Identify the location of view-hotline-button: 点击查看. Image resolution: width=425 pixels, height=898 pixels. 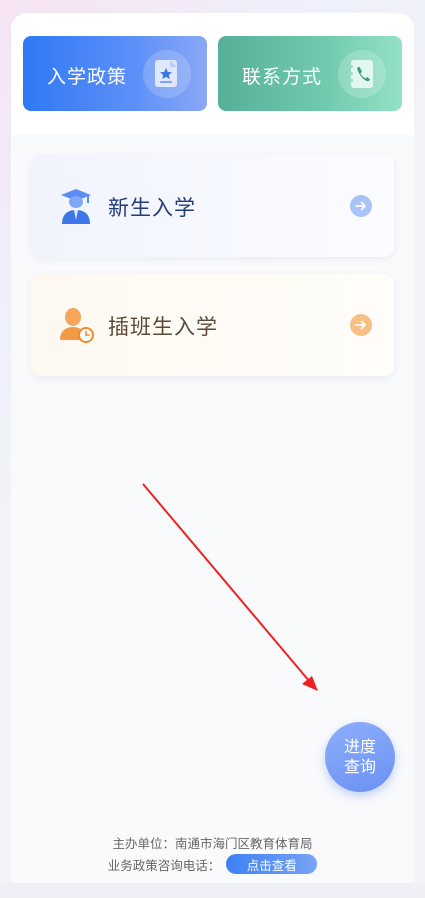
(272, 864).